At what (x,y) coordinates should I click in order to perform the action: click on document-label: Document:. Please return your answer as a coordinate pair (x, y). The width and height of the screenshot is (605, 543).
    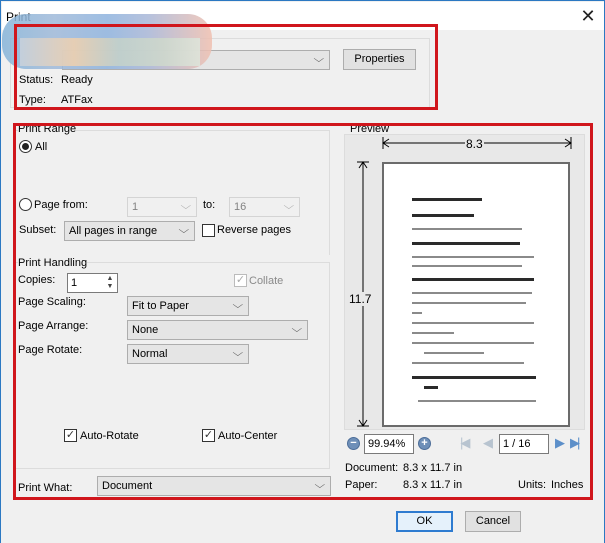
    Looking at the image, I should click on (372, 468).